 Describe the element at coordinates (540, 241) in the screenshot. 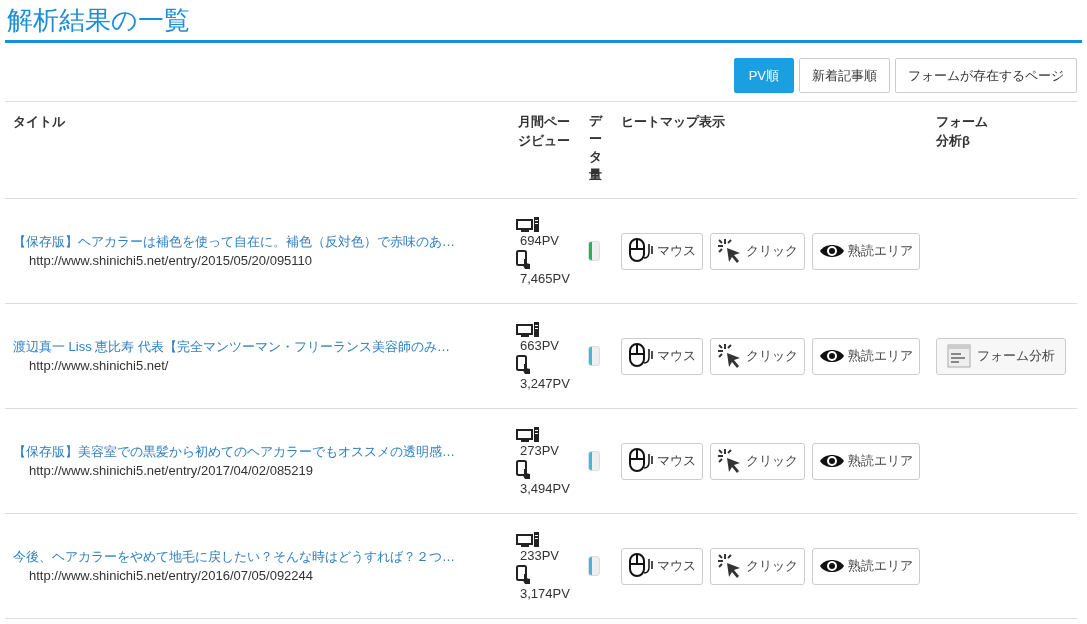

I see `pc-pageviews: 694PV` at that location.